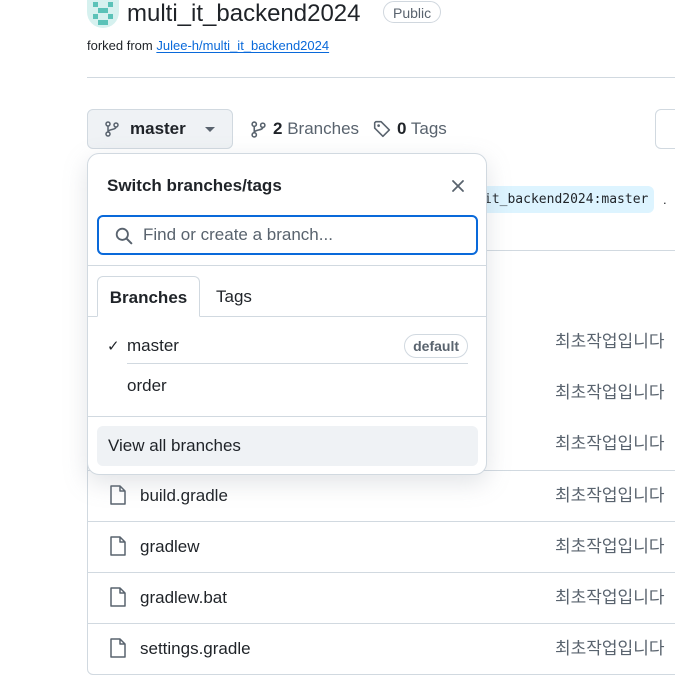  What do you see at coordinates (170, 547) in the screenshot?
I see `file-name: gradlew` at bounding box center [170, 547].